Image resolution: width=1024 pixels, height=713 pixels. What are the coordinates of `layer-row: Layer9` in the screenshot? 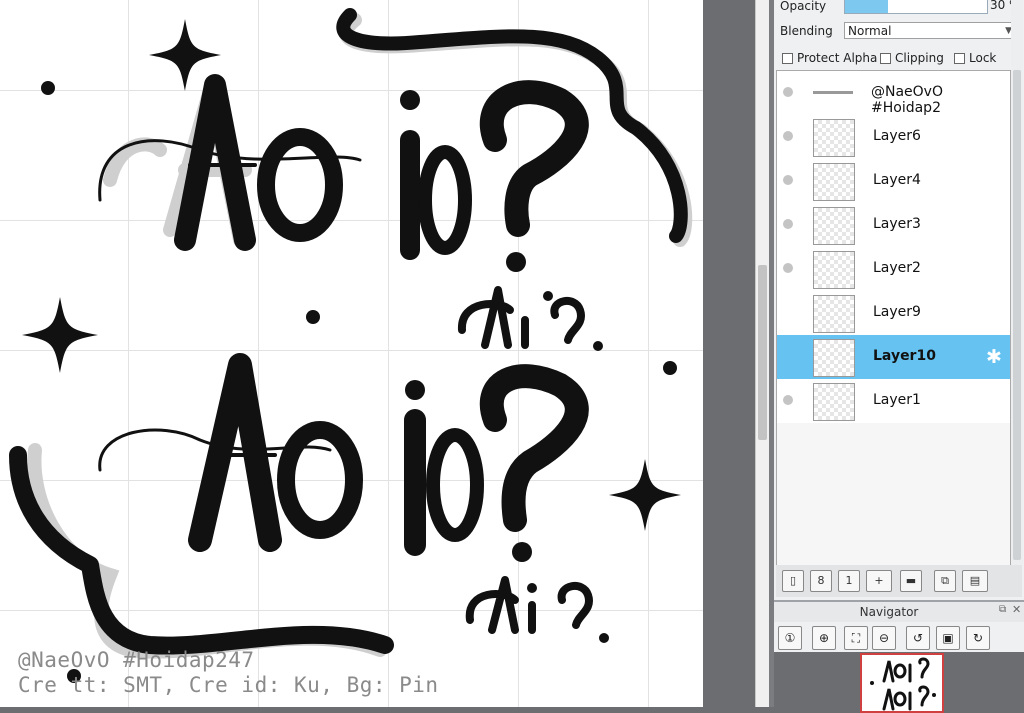 It's located at (893, 313).